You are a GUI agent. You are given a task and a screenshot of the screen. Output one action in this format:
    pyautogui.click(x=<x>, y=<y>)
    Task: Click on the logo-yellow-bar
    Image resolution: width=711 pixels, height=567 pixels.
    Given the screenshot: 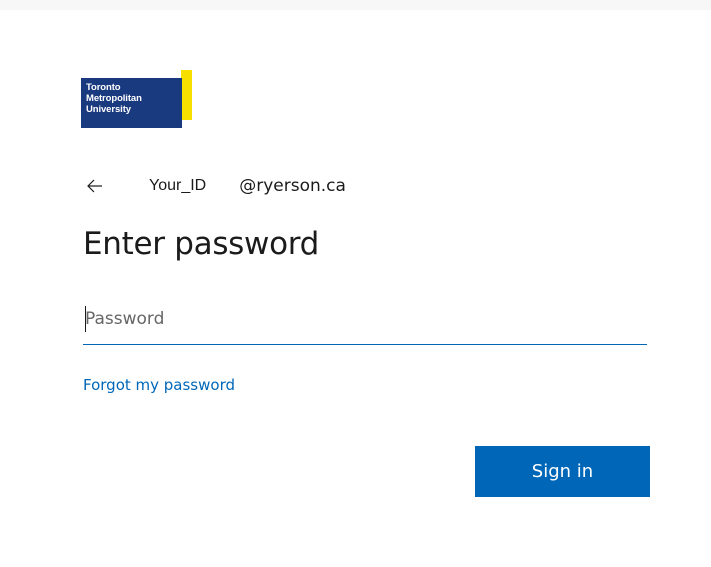 What is the action you would take?
    pyautogui.click(x=186, y=95)
    